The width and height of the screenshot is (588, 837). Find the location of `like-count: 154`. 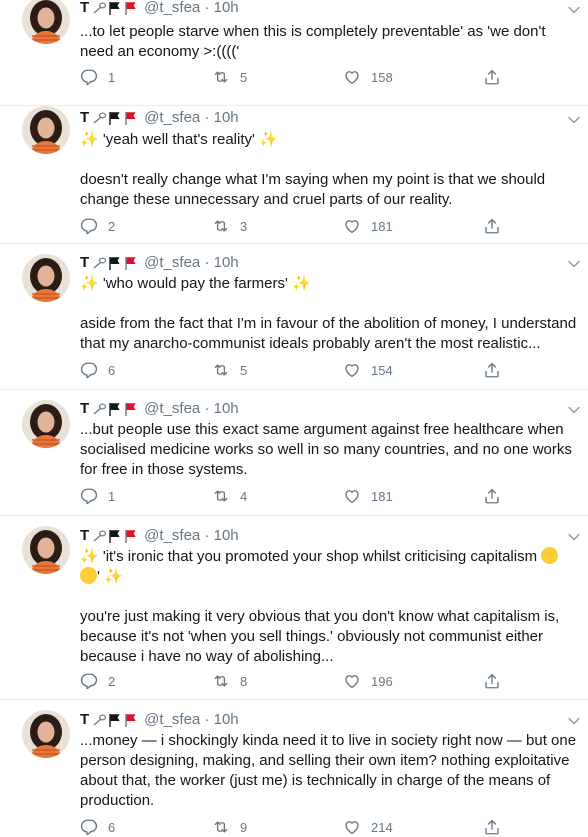

like-count: 154 is located at coordinates (382, 370).